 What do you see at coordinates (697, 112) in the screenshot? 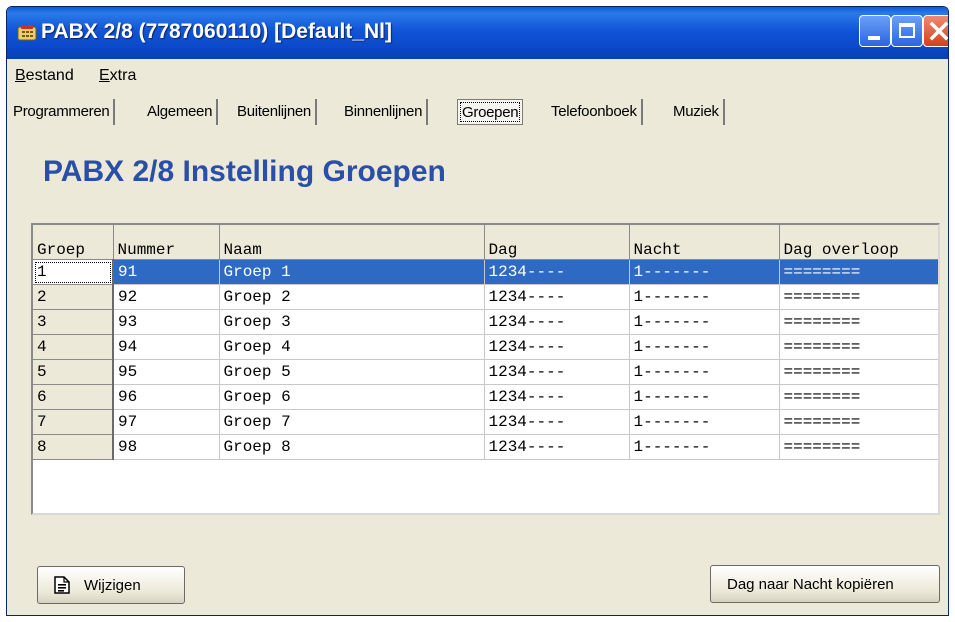
I see `tab-muziek: Muziek` at bounding box center [697, 112].